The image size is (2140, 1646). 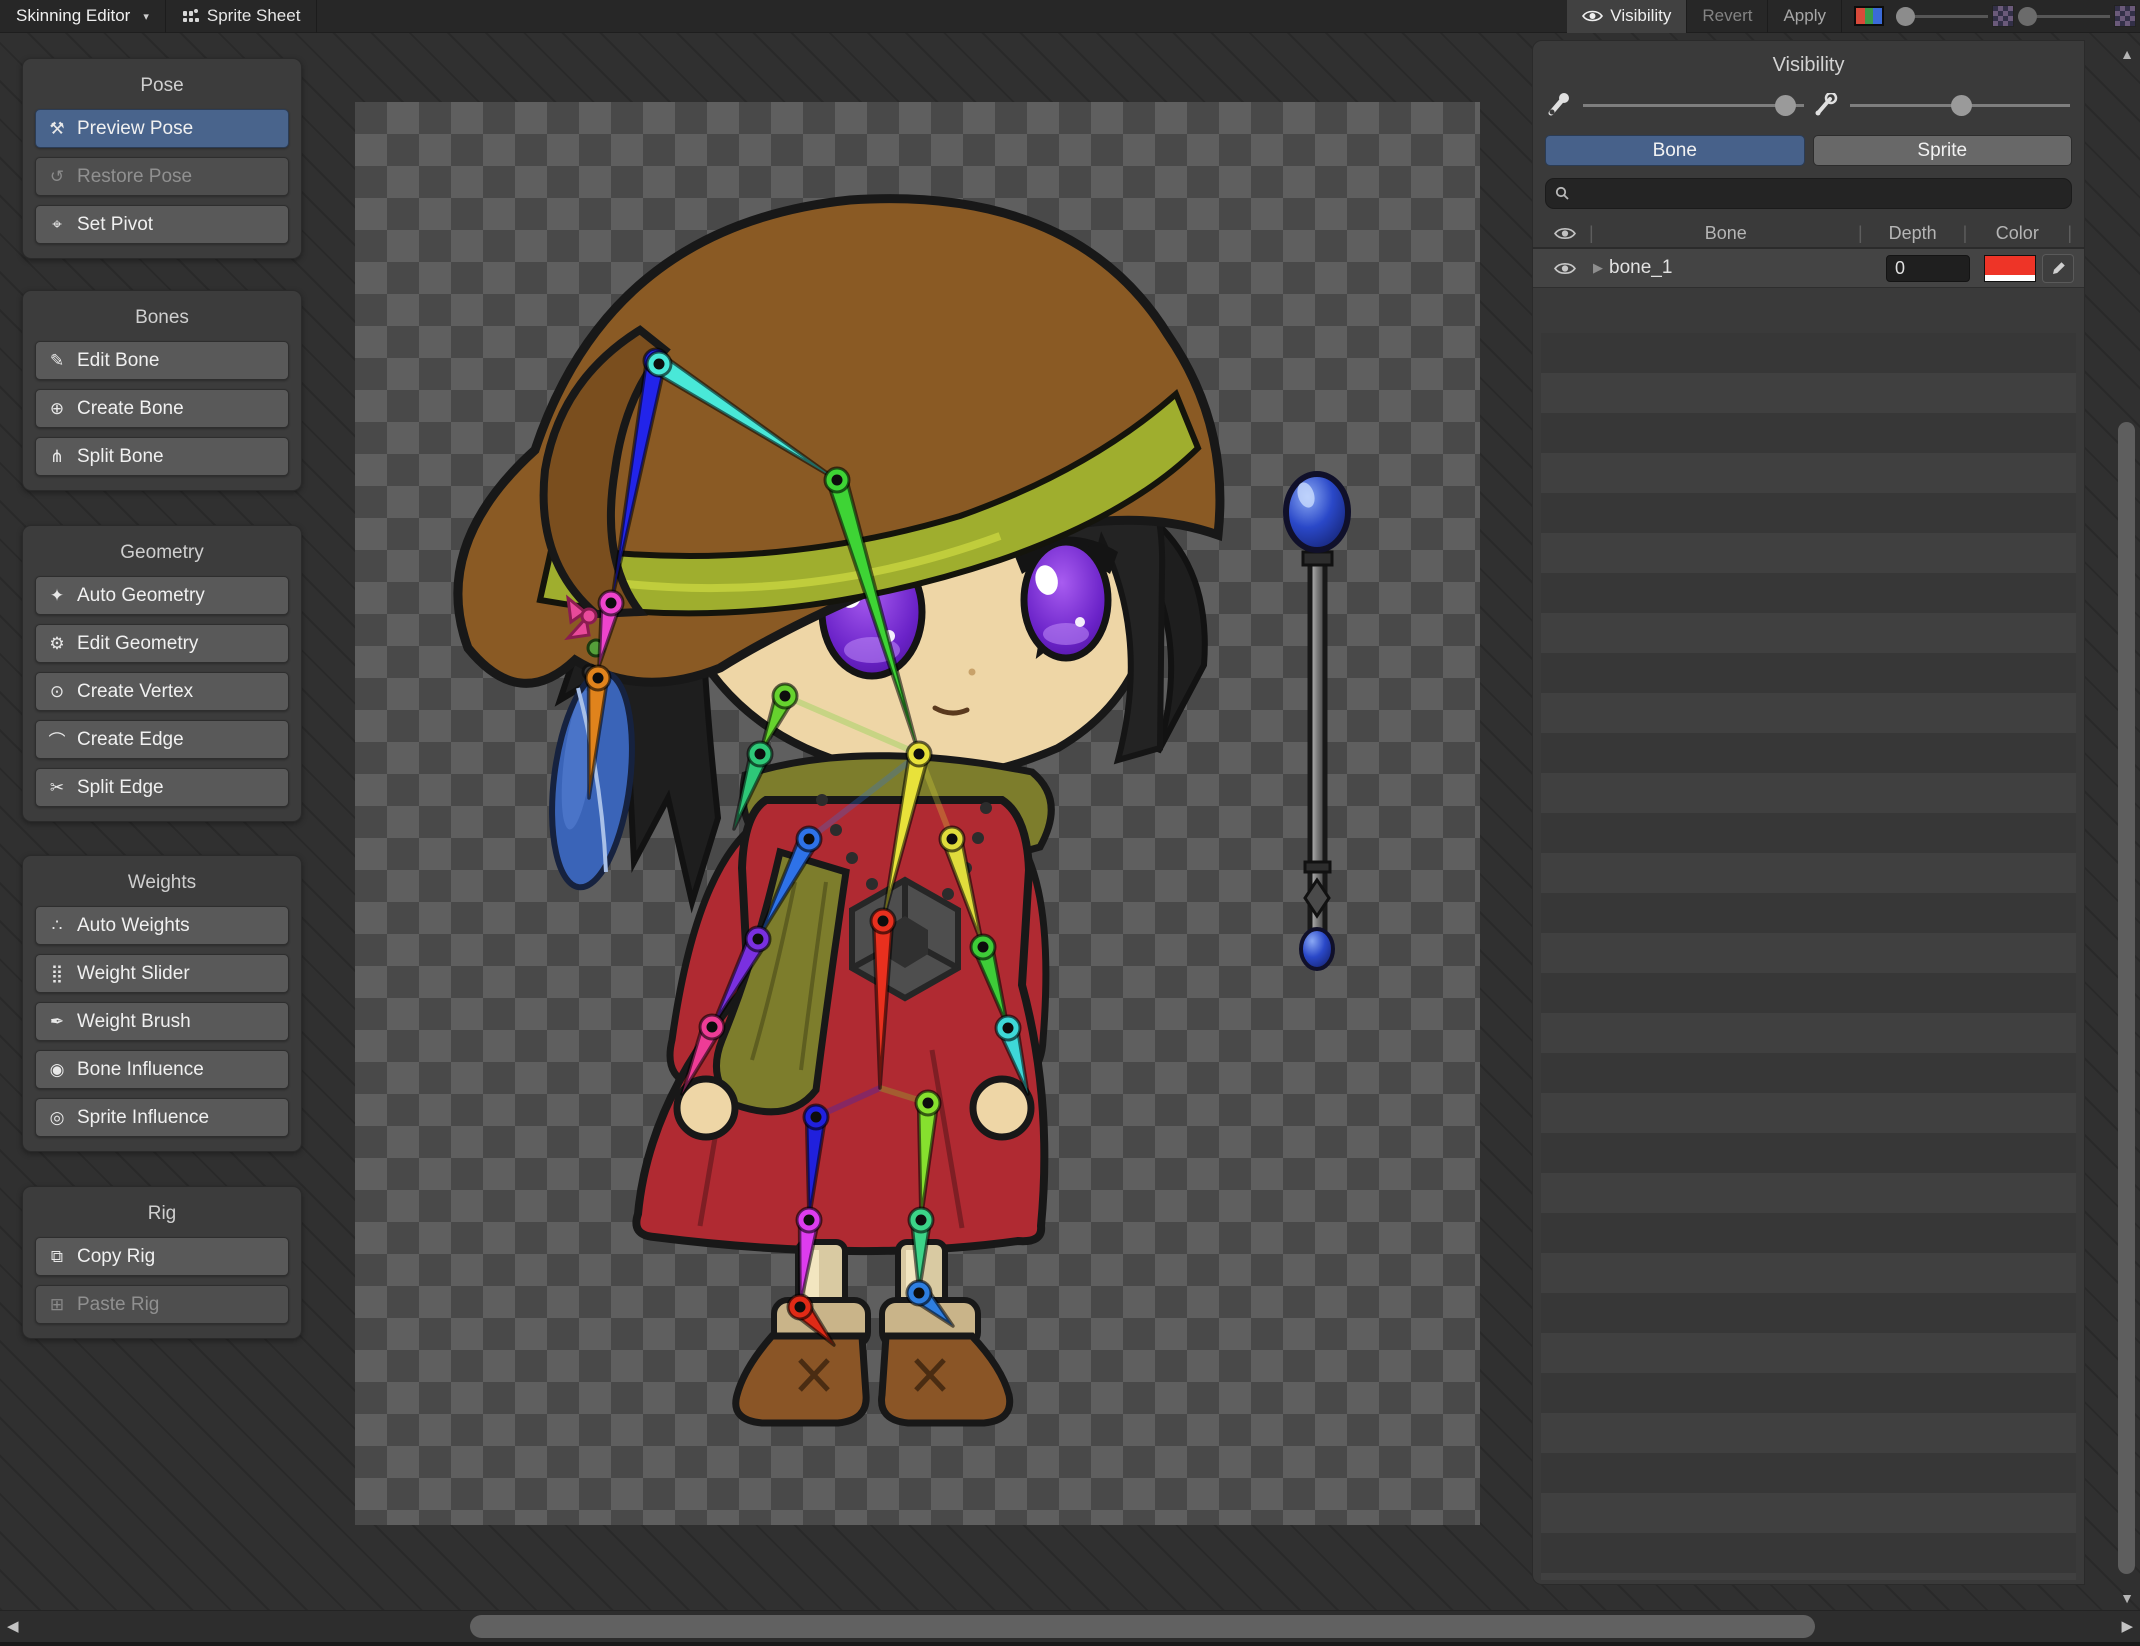 I want to click on button-label: Edit Geometry, so click(x=138, y=643).